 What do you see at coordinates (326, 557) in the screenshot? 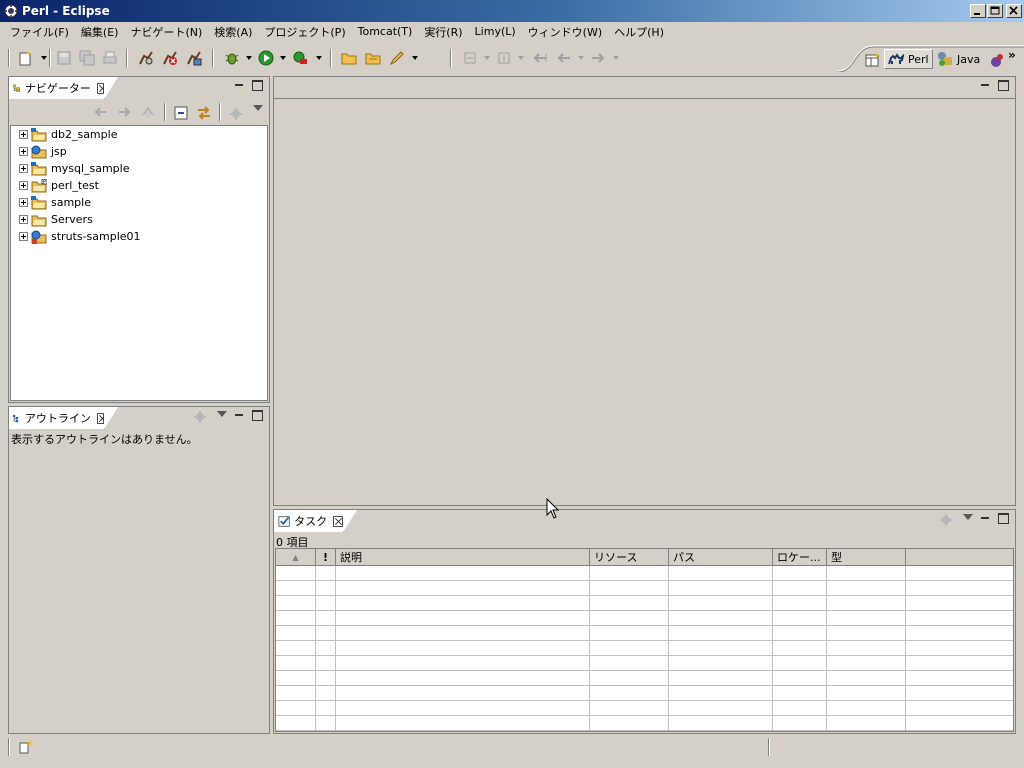
I see `column-header-priority: !` at bounding box center [326, 557].